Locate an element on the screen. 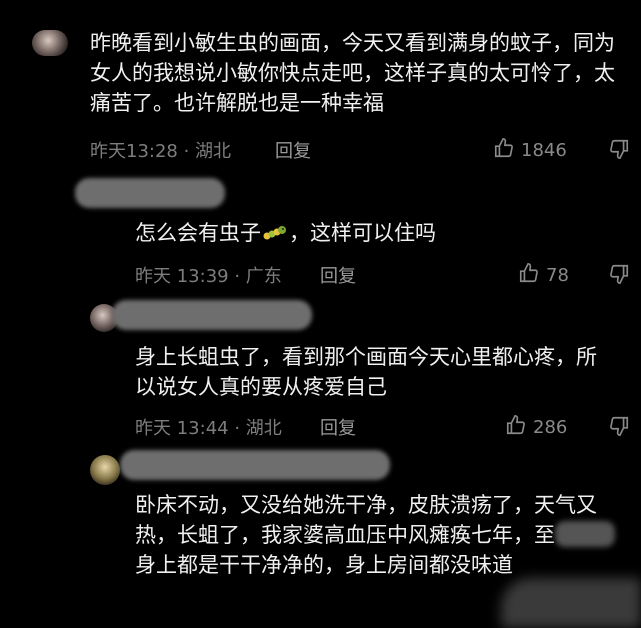 The height and width of the screenshot is (628, 641). like-button: 1846 is located at coordinates (530, 150).